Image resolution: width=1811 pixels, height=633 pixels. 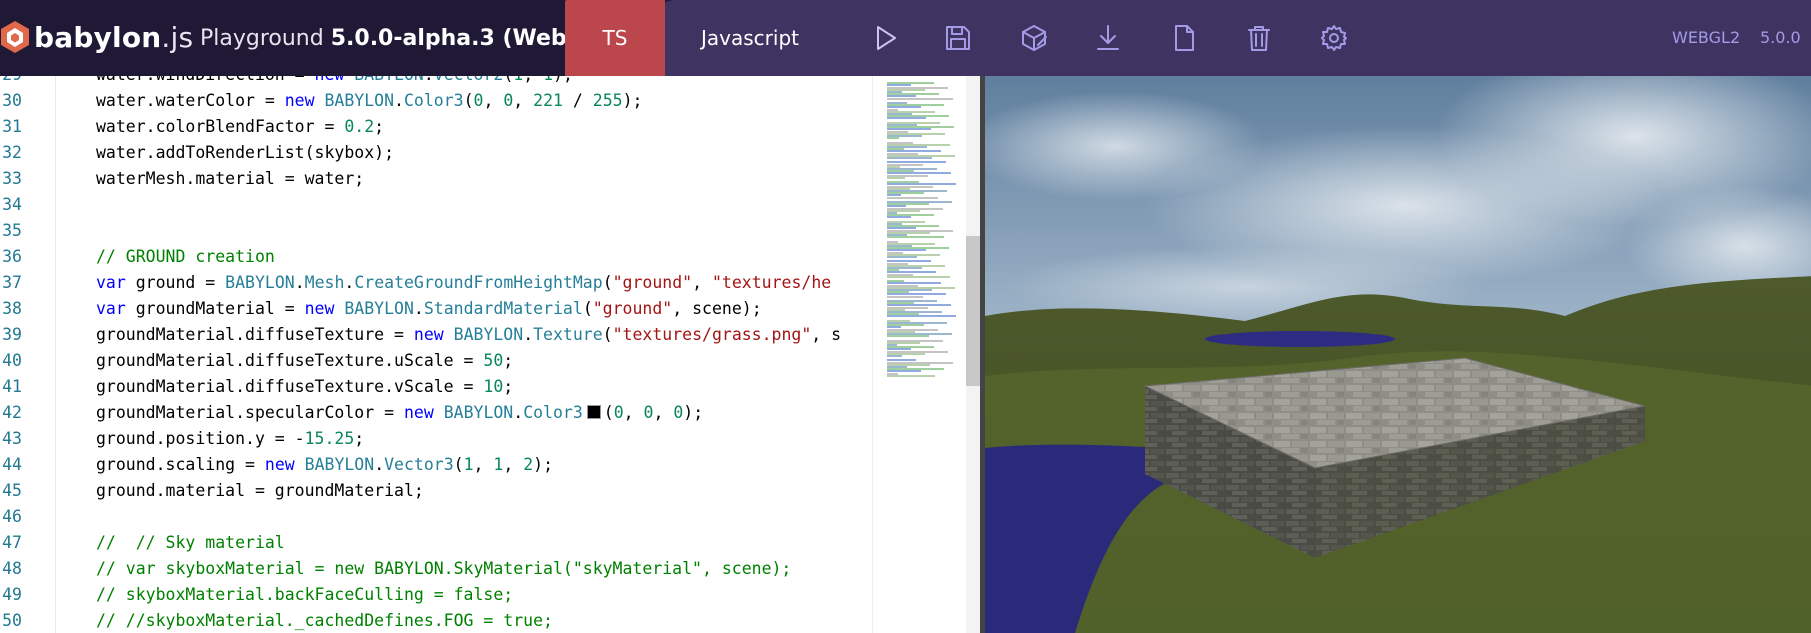 What do you see at coordinates (436, 205) in the screenshot?
I see `code-line: 34` at bounding box center [436, 205].